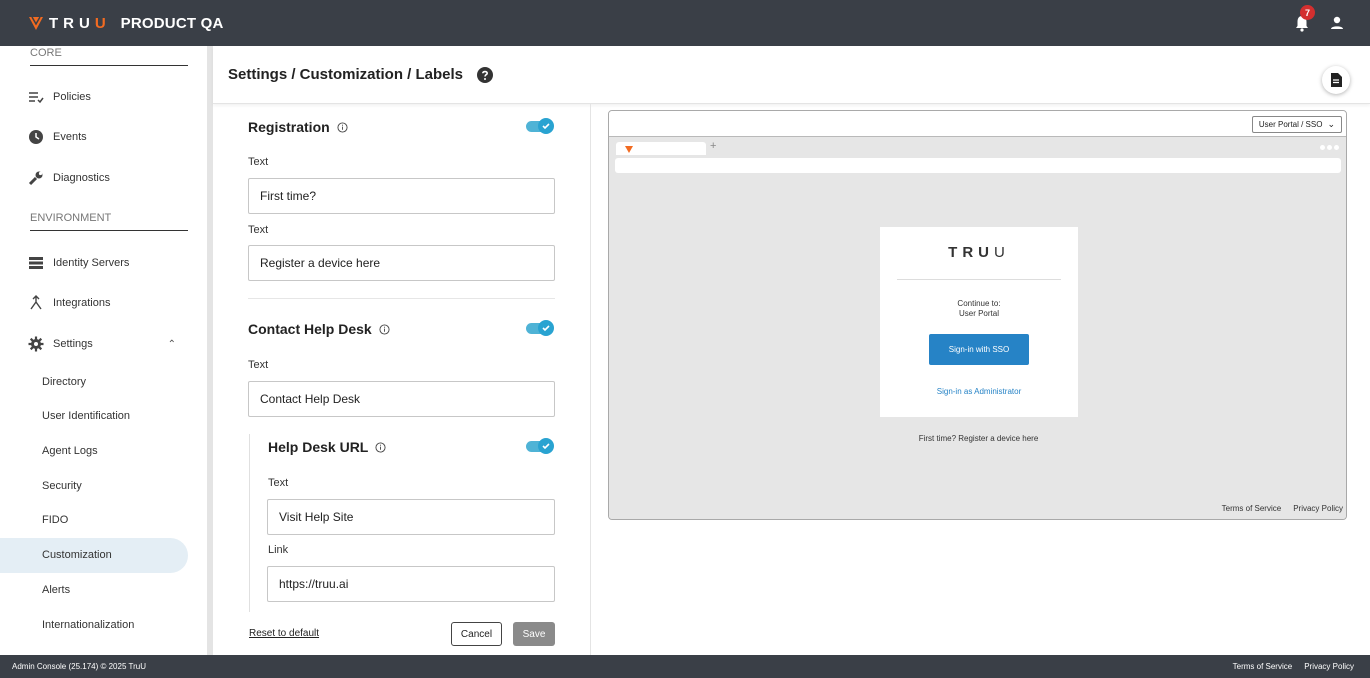 The height and width of the screenshot is (678, 1370). I want to click on help-desk-url-toggle, so click(540, 446).